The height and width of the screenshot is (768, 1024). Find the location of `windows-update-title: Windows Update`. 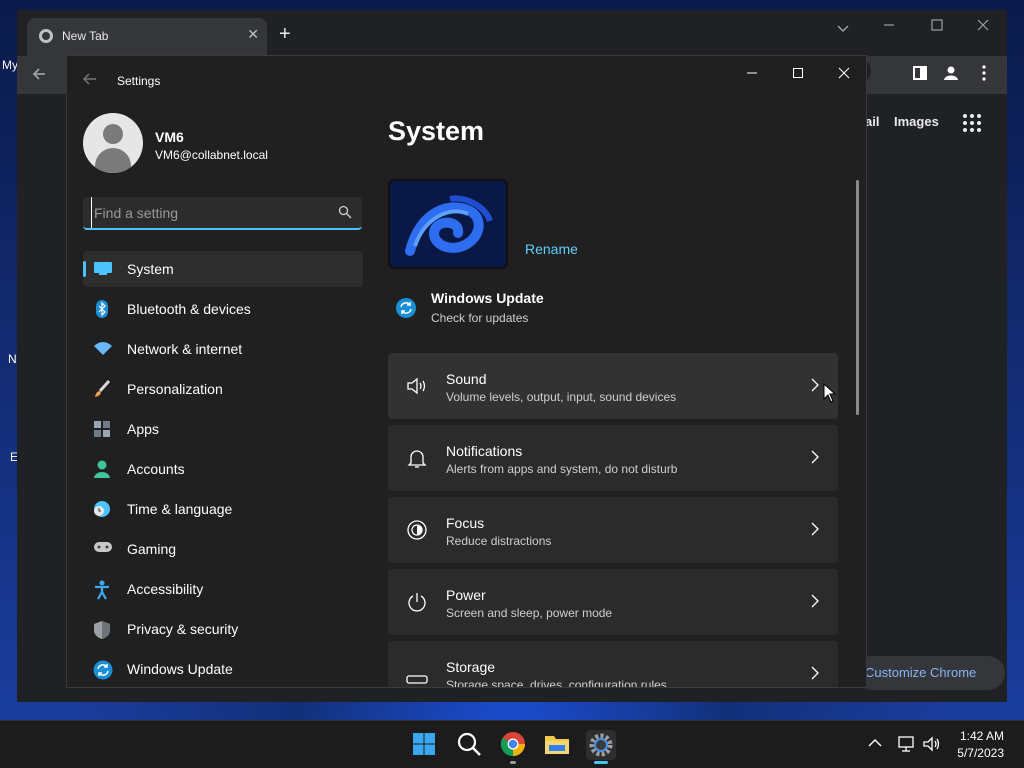

windows-update-title: Windows Update is located at coordinates (487, 298).